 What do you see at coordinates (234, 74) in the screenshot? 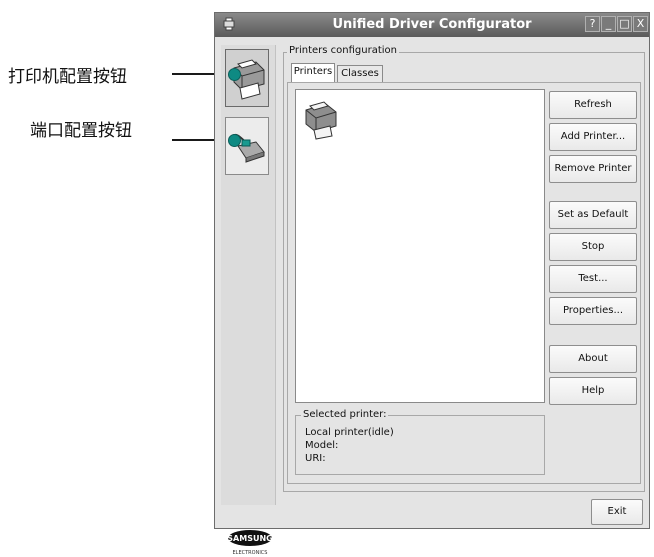
I see `printer-callout-dot` at bounding box center [234, 74].